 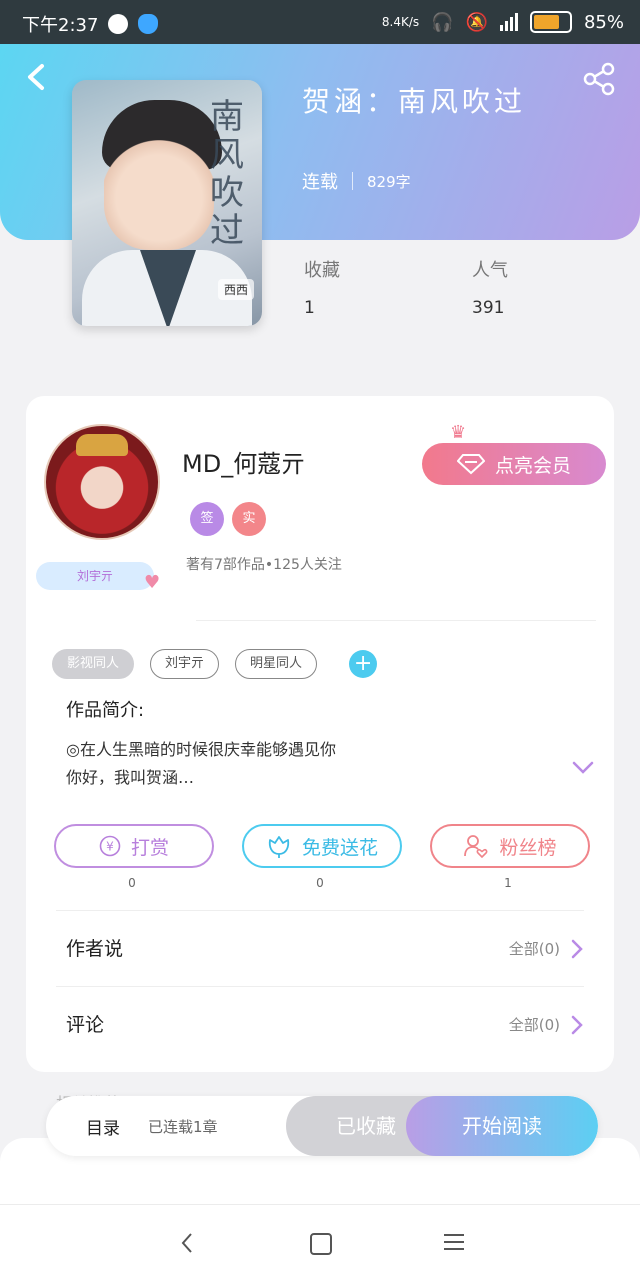 What do you see at coordinates (476, 22) in the screenshot?
I see `mute-bell-icon: 🔕` at bounding box center [476, 22].